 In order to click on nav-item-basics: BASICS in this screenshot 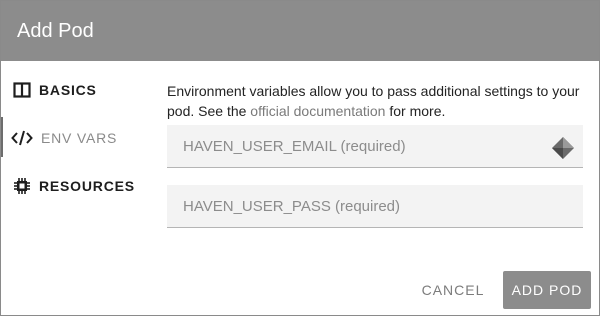, I will do `click(76, 89)`.